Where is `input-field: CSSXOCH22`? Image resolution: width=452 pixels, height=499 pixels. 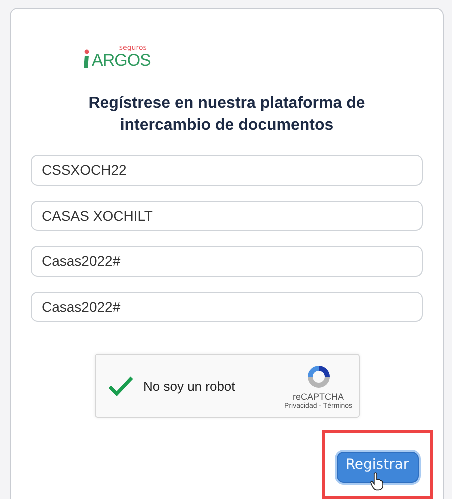 input-field: CSSXOCH22 is located at coordinates (227, 170).